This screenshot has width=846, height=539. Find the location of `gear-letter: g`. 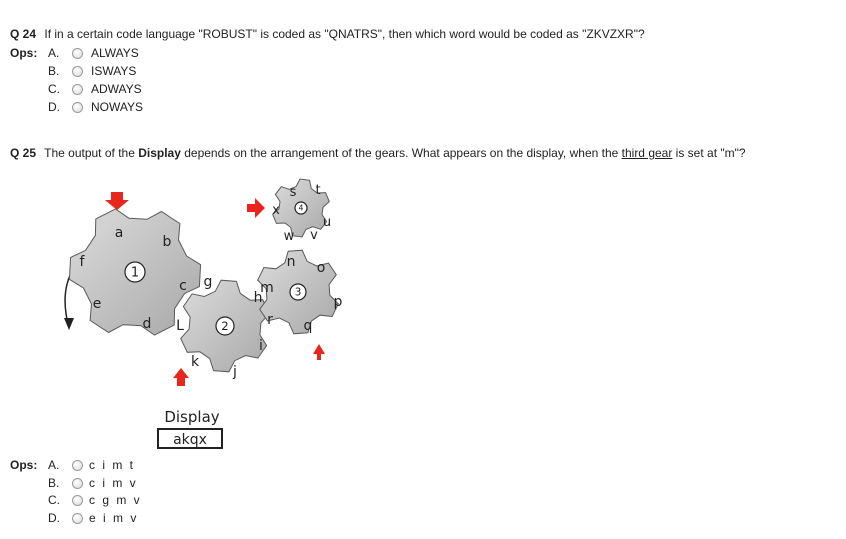

gear-letter: g is located at coordinates (208, 282).